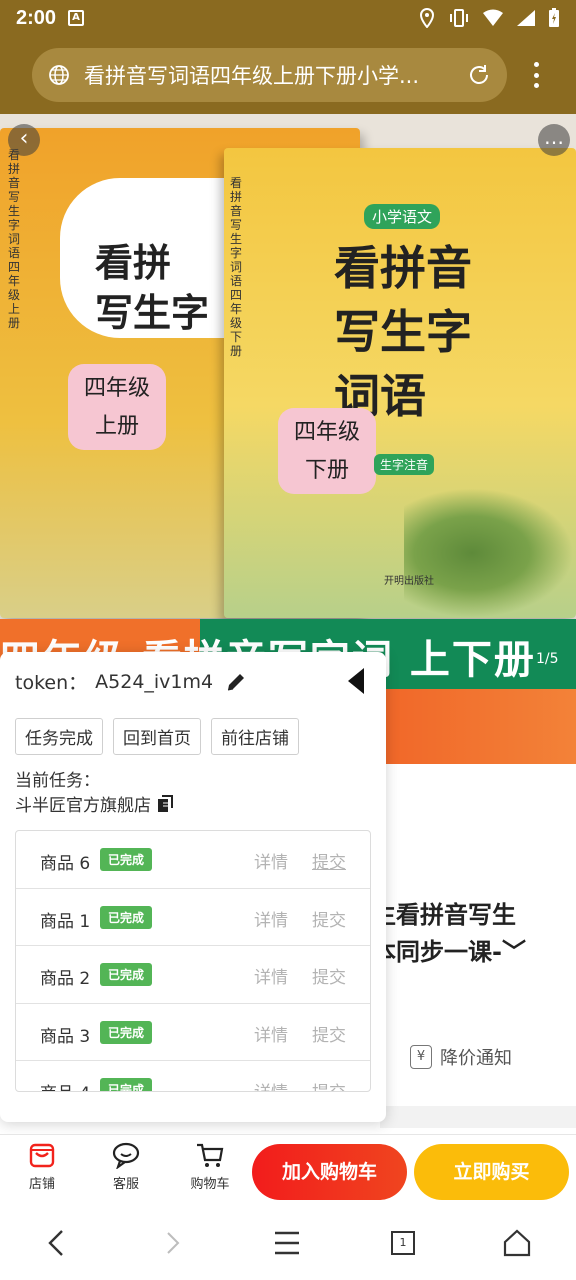 Image resolution: width=576 pixels, height=1280 pixels. Describe the element at coordinates (14, 239) in the screenshot. I see `book1-spine-text: 看拼音写生字词语四年级上册` at that location.